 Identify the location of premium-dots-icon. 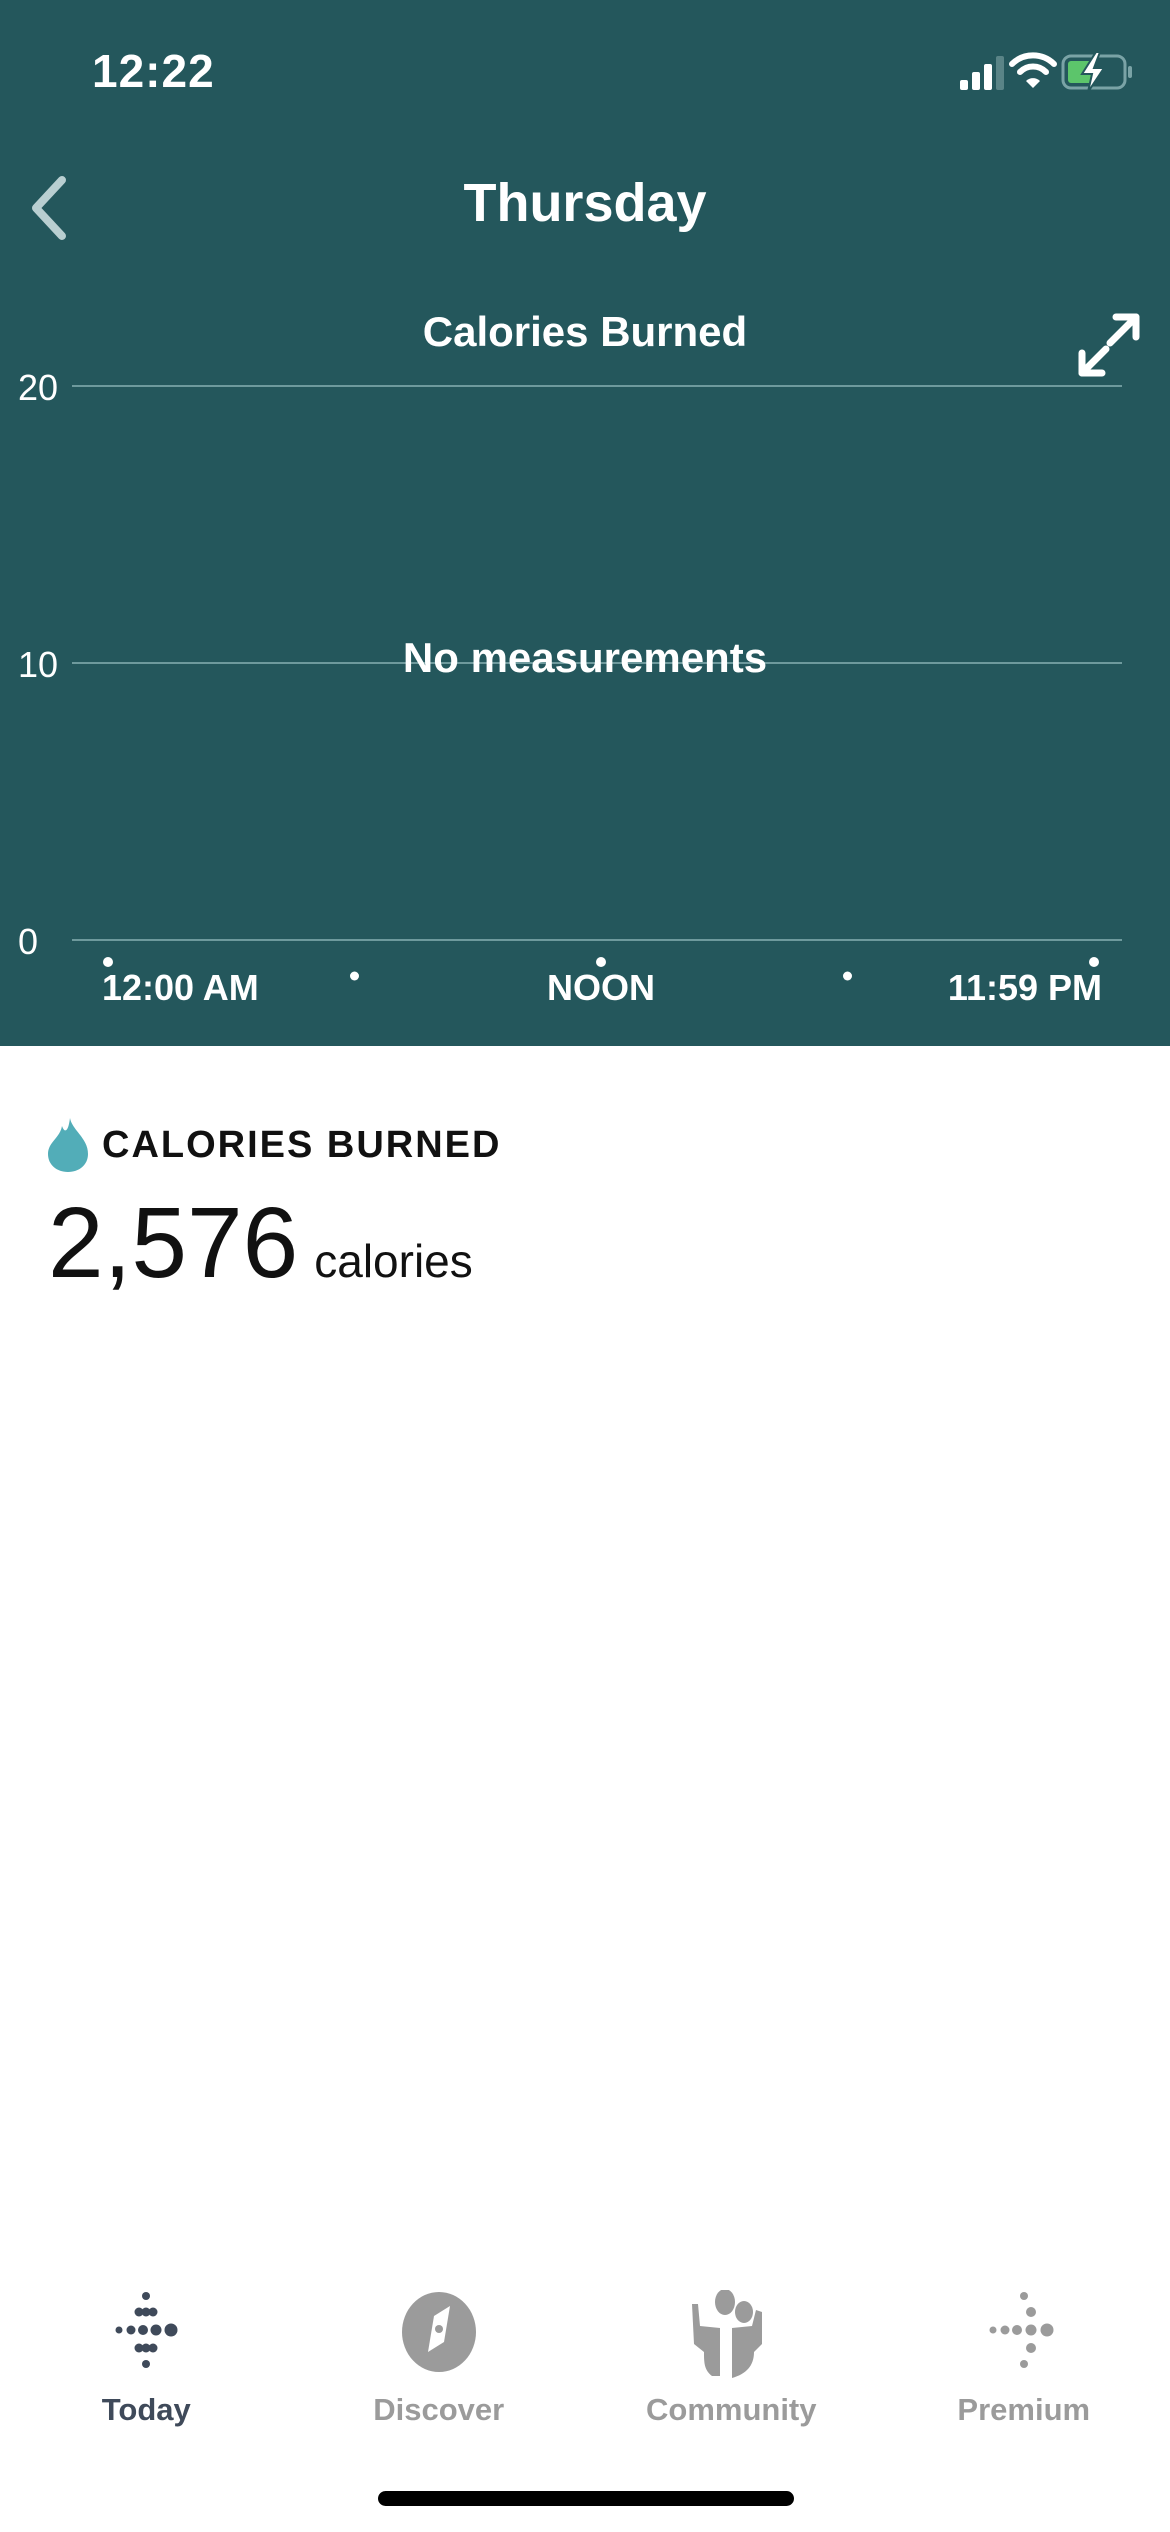
(1021, 2330).